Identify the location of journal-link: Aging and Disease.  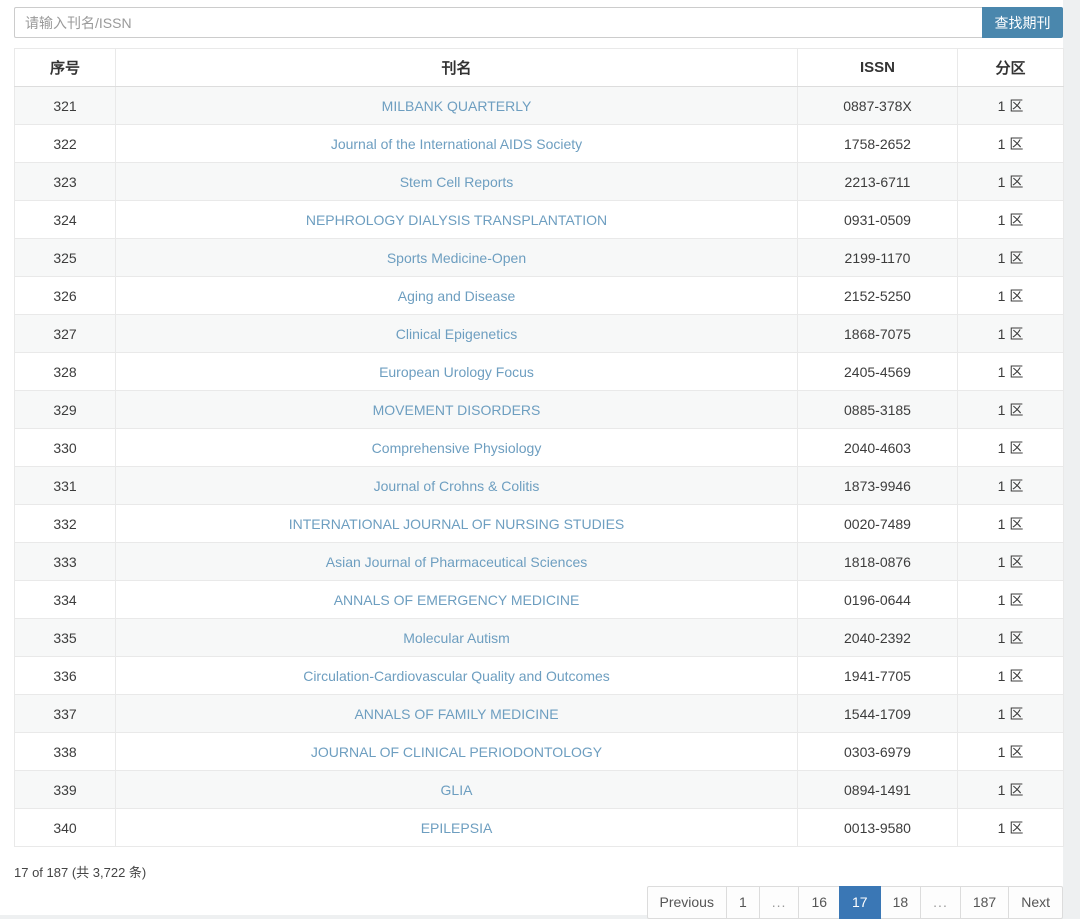
(457, 296).